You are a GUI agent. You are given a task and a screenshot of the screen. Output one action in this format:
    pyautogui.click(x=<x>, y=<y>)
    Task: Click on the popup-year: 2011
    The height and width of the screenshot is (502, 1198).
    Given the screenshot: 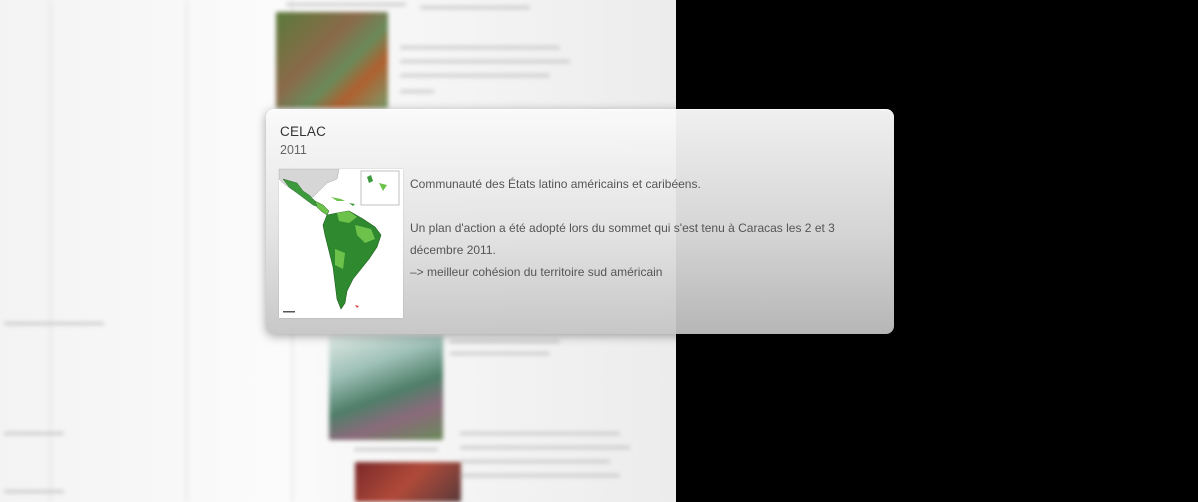 What is the action you would take?
    pyautogui.click(x=293, y=150)
    